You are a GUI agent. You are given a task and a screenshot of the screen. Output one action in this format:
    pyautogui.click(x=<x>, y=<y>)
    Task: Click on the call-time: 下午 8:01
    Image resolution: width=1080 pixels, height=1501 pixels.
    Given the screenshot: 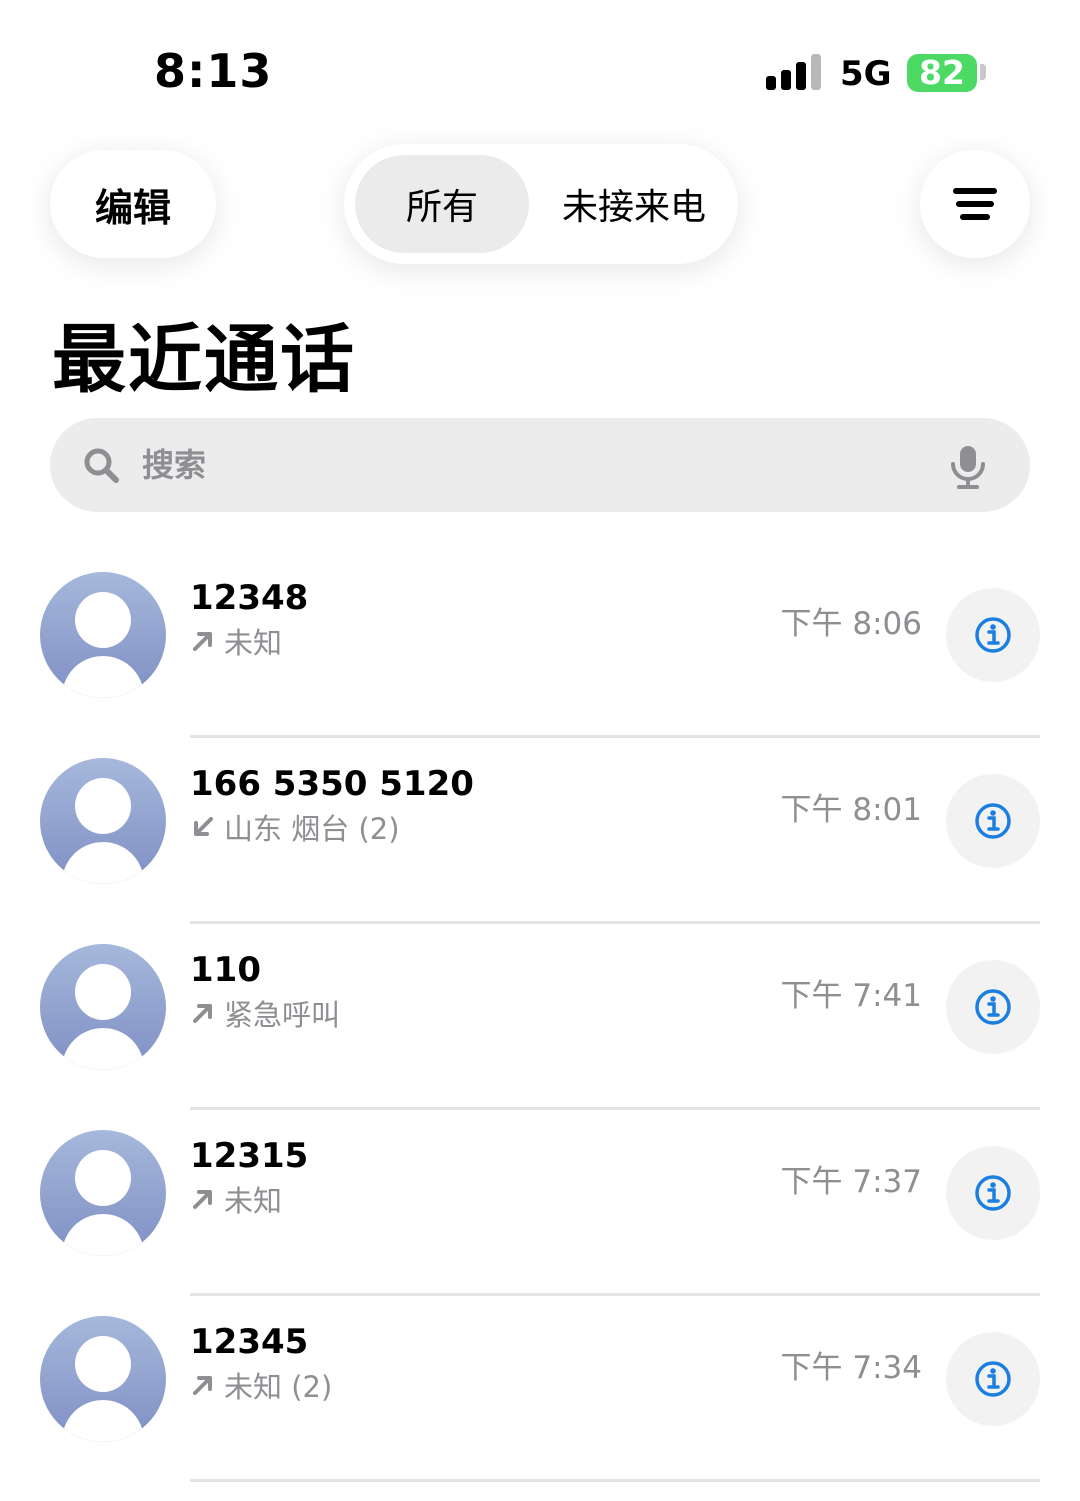 What is the action you would take?
    pyautogui.click(x=851, y=810)
    